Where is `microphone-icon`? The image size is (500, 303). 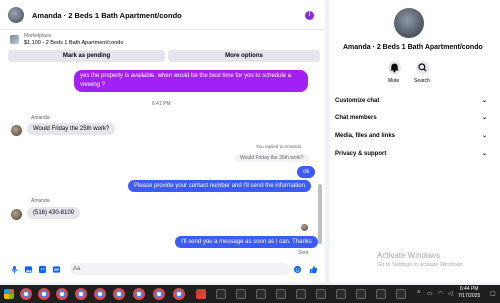 microphone-icon is located at coordinates (14, 269).